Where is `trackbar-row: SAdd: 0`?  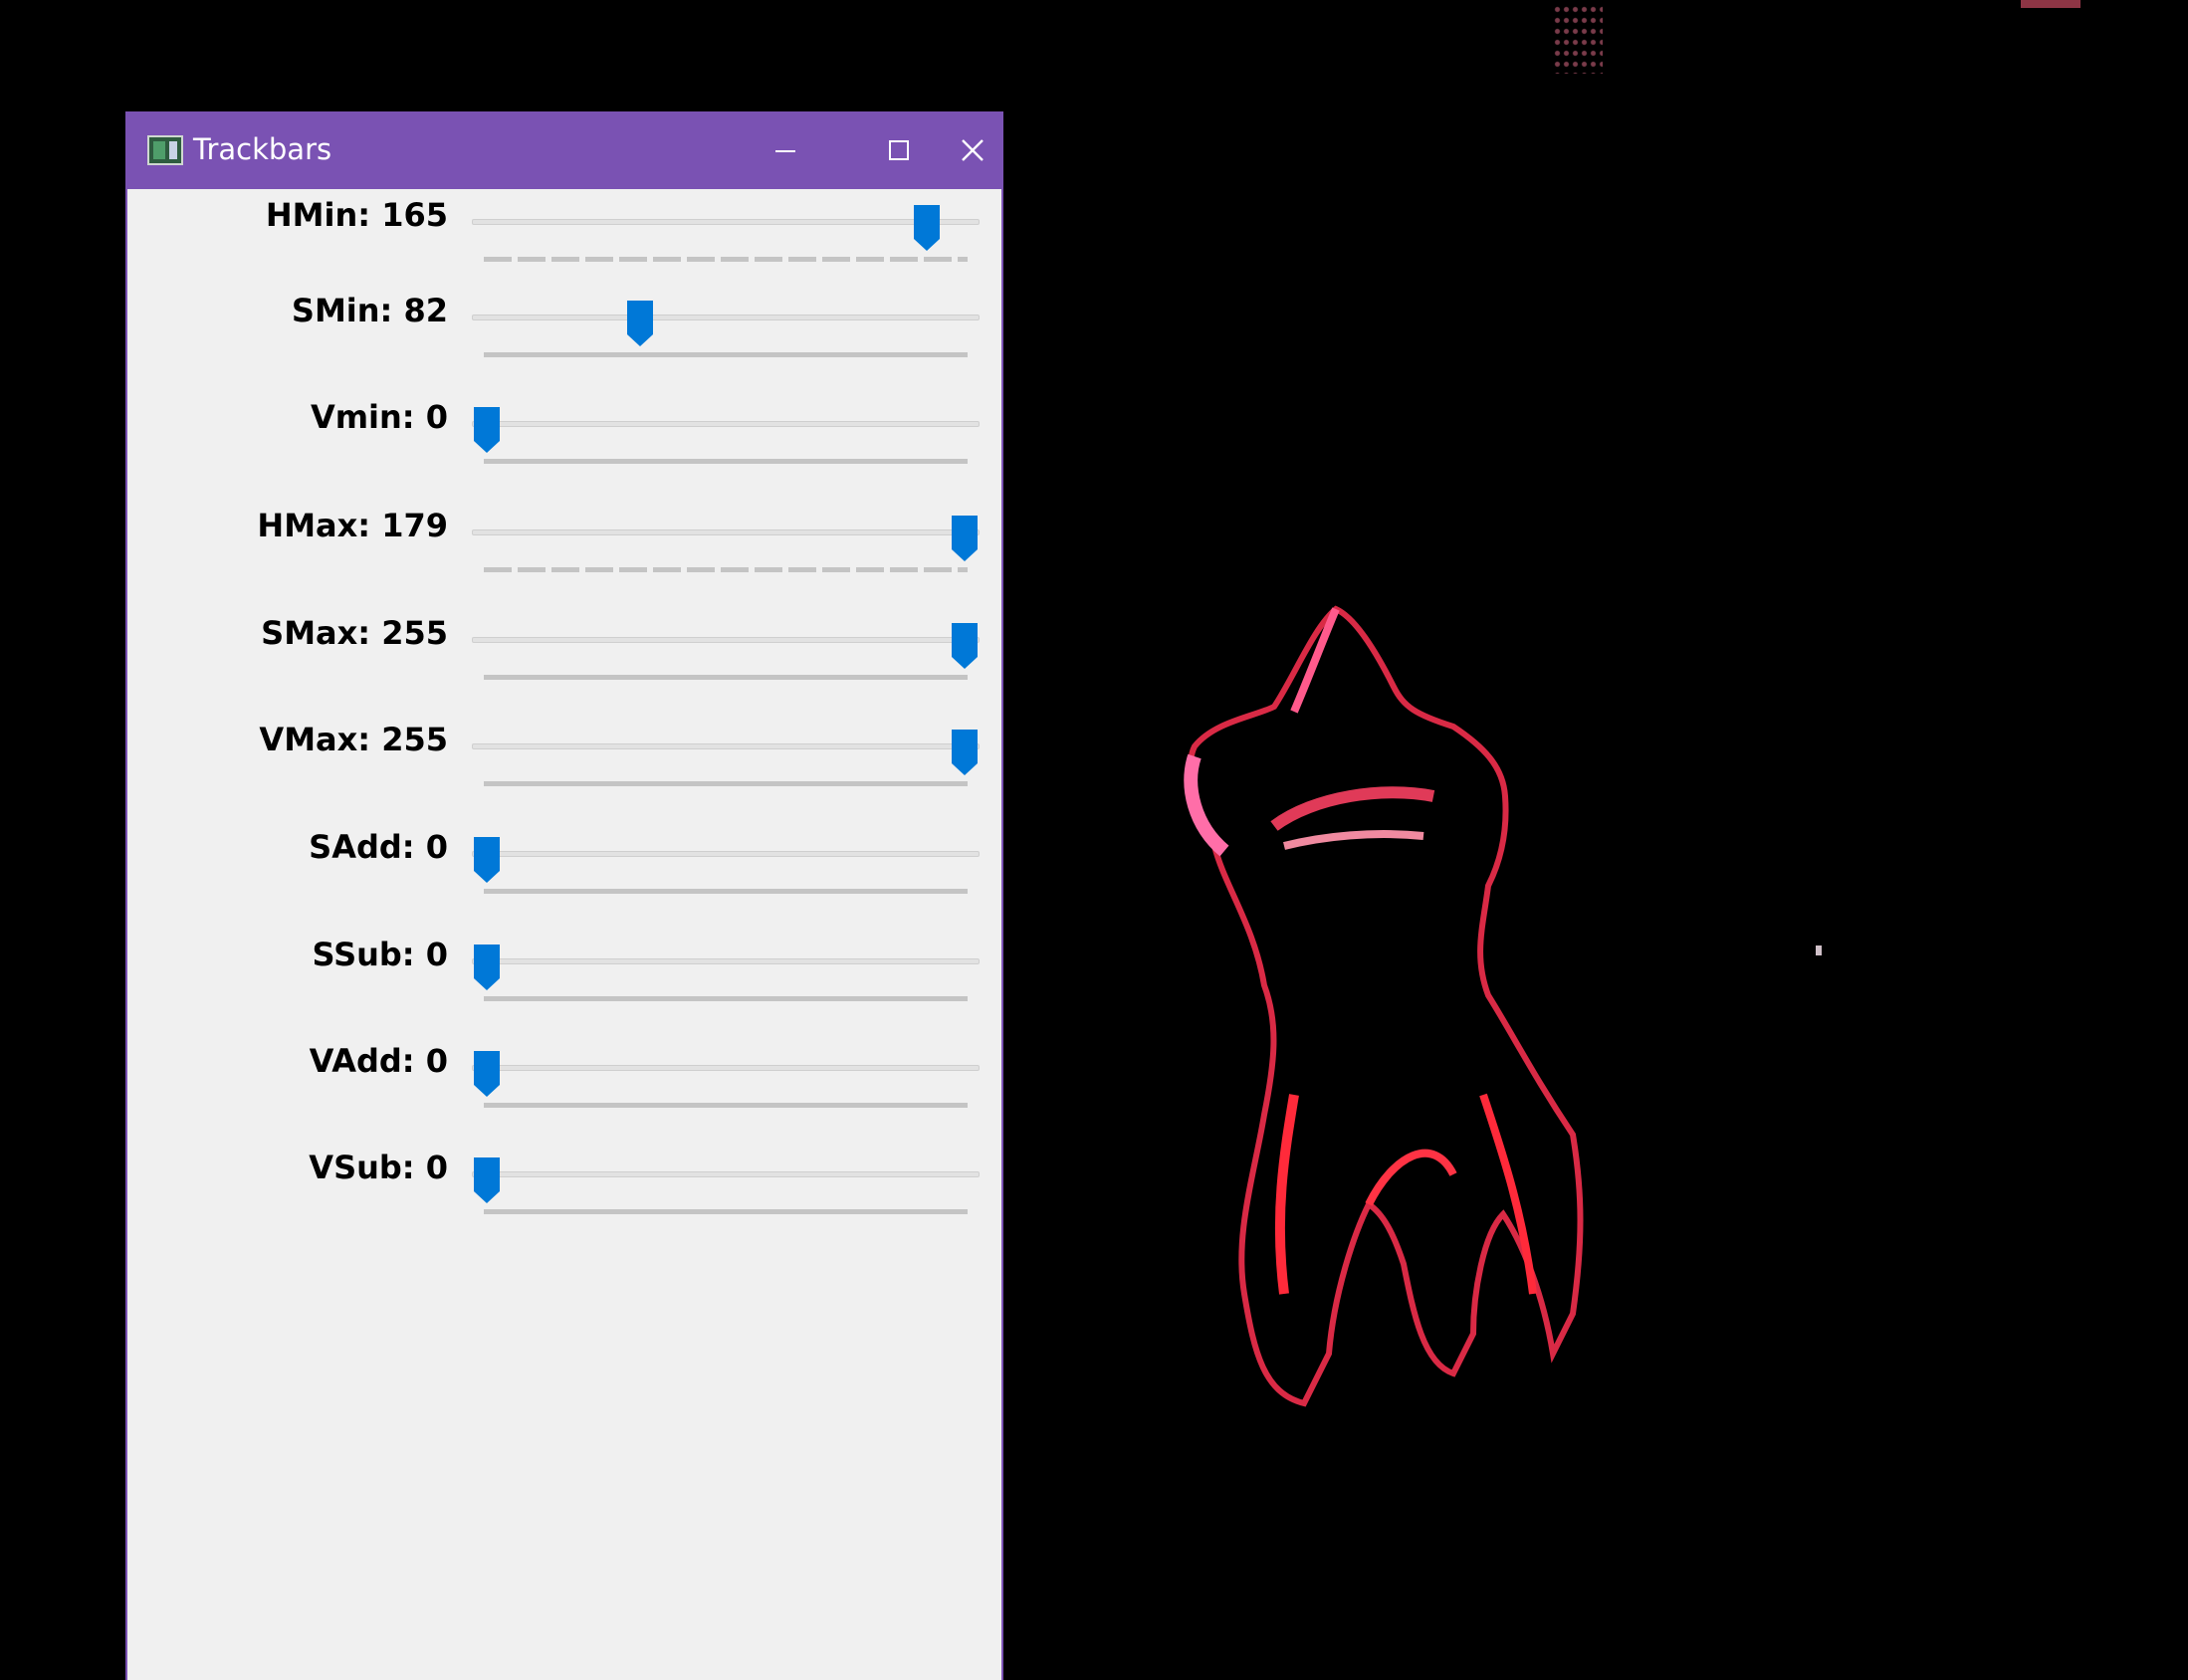
trackbar-row: SAdd: 0 is located at coordinates (564, 872).